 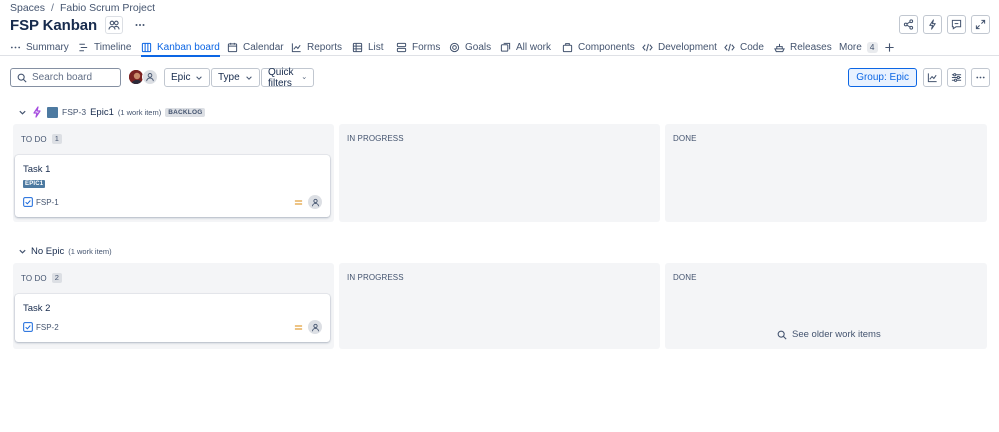 What do you see at coordinates (56, 278) in the screenshot?
I see `column-count: 2` at bounding box center [56, 278].